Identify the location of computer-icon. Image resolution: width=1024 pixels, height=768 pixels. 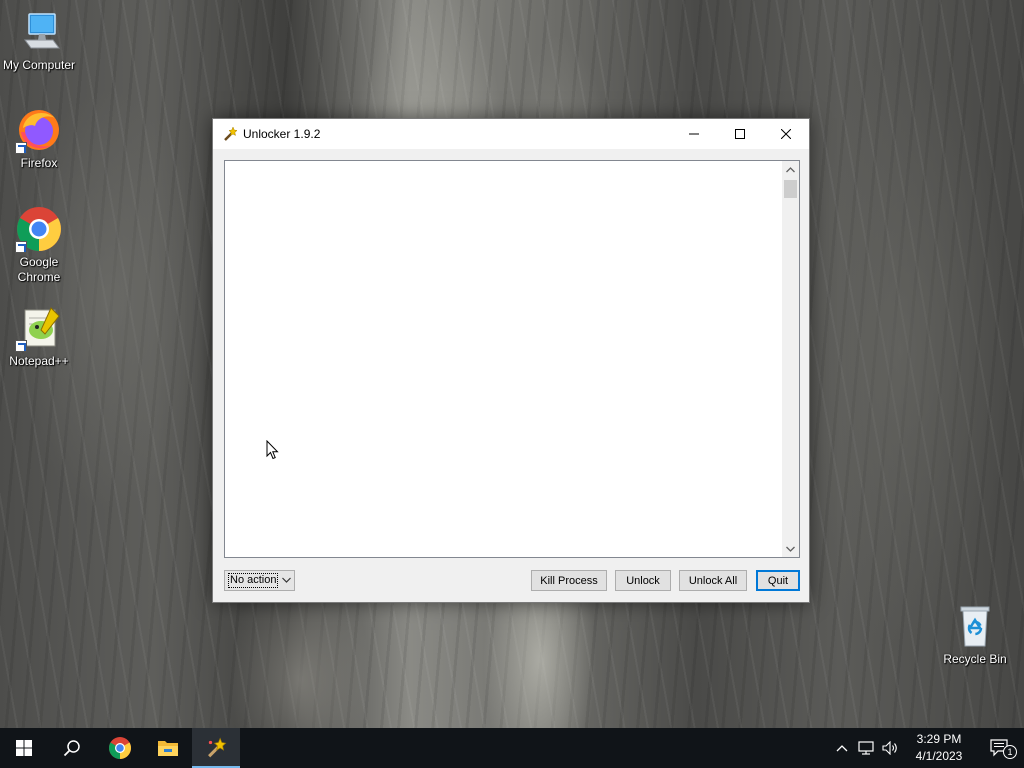
(39, 32).